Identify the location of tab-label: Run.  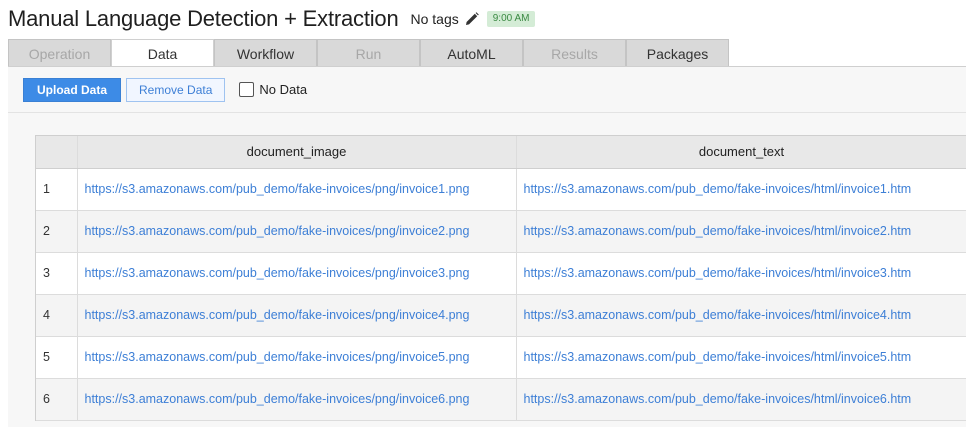
(368, 53).